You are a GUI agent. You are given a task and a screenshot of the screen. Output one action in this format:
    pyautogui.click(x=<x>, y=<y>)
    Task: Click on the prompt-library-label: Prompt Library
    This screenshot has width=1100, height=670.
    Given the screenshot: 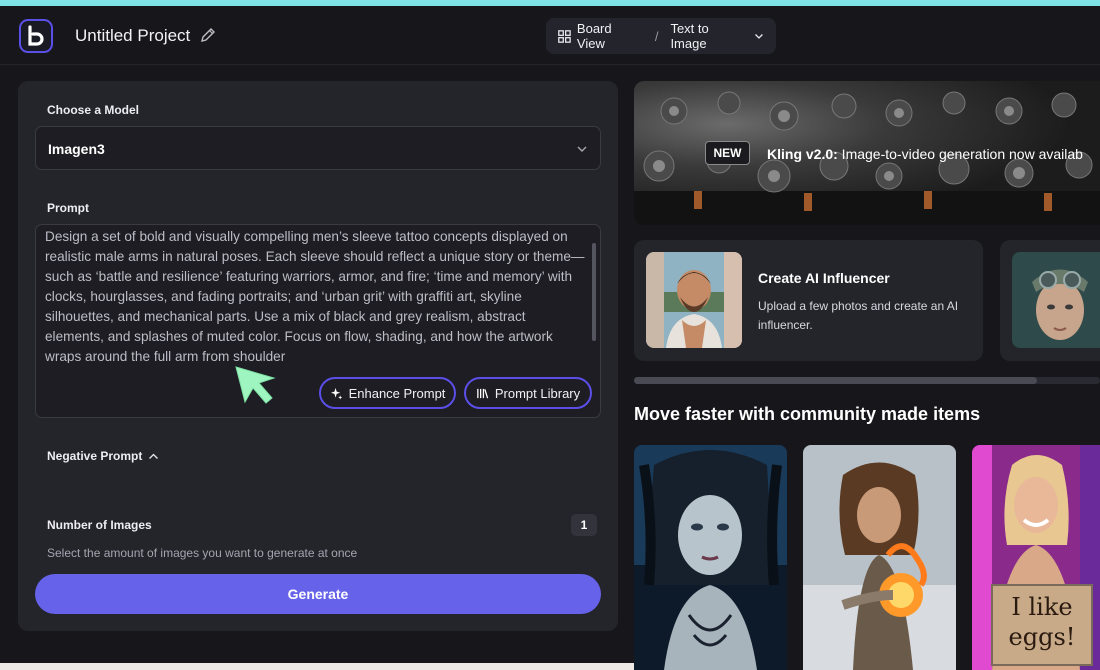 What is the action you would take?
    pyautogui.click(x=537, y=393)
    